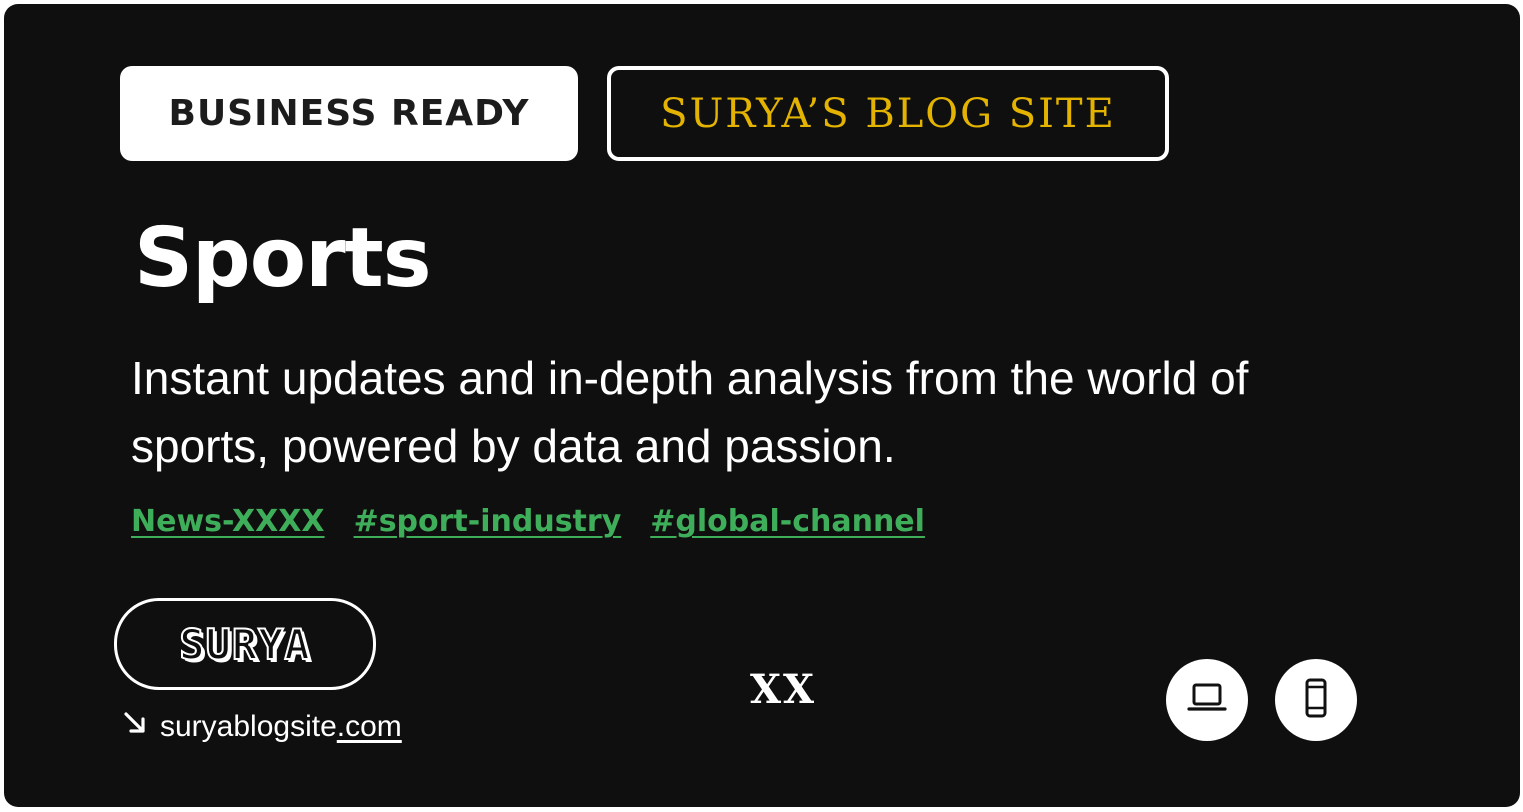 The image size is (1523, 812). I want to click on phone-view-button, so click(1316, 700).